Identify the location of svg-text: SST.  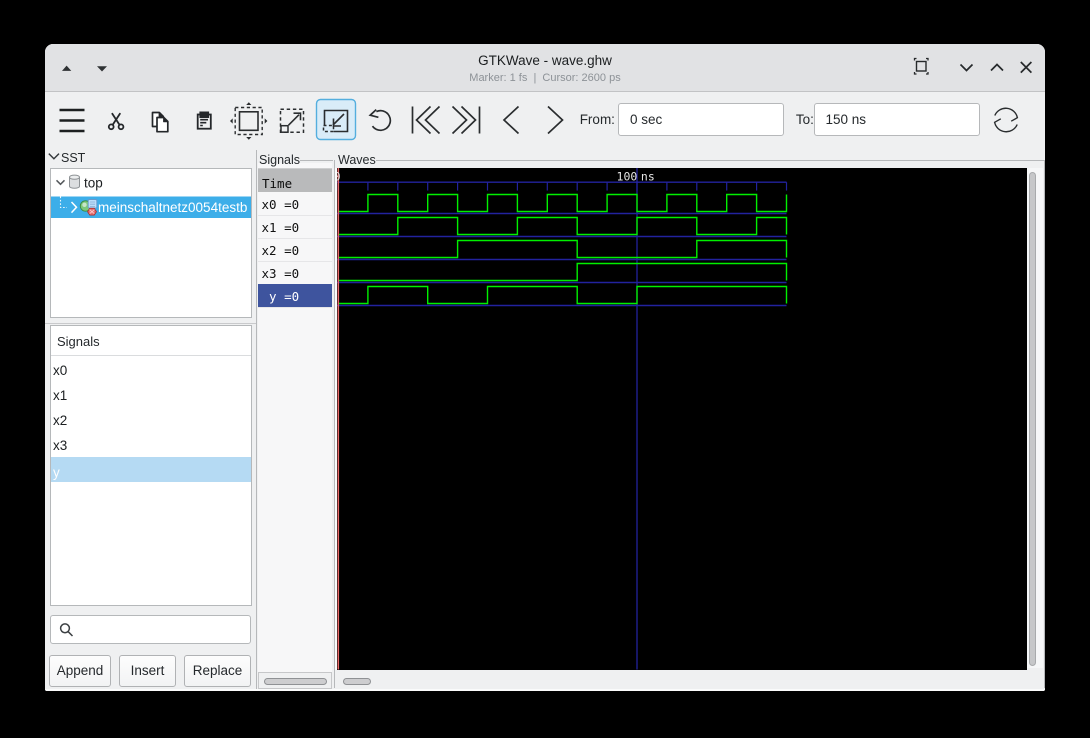
(73, 158).